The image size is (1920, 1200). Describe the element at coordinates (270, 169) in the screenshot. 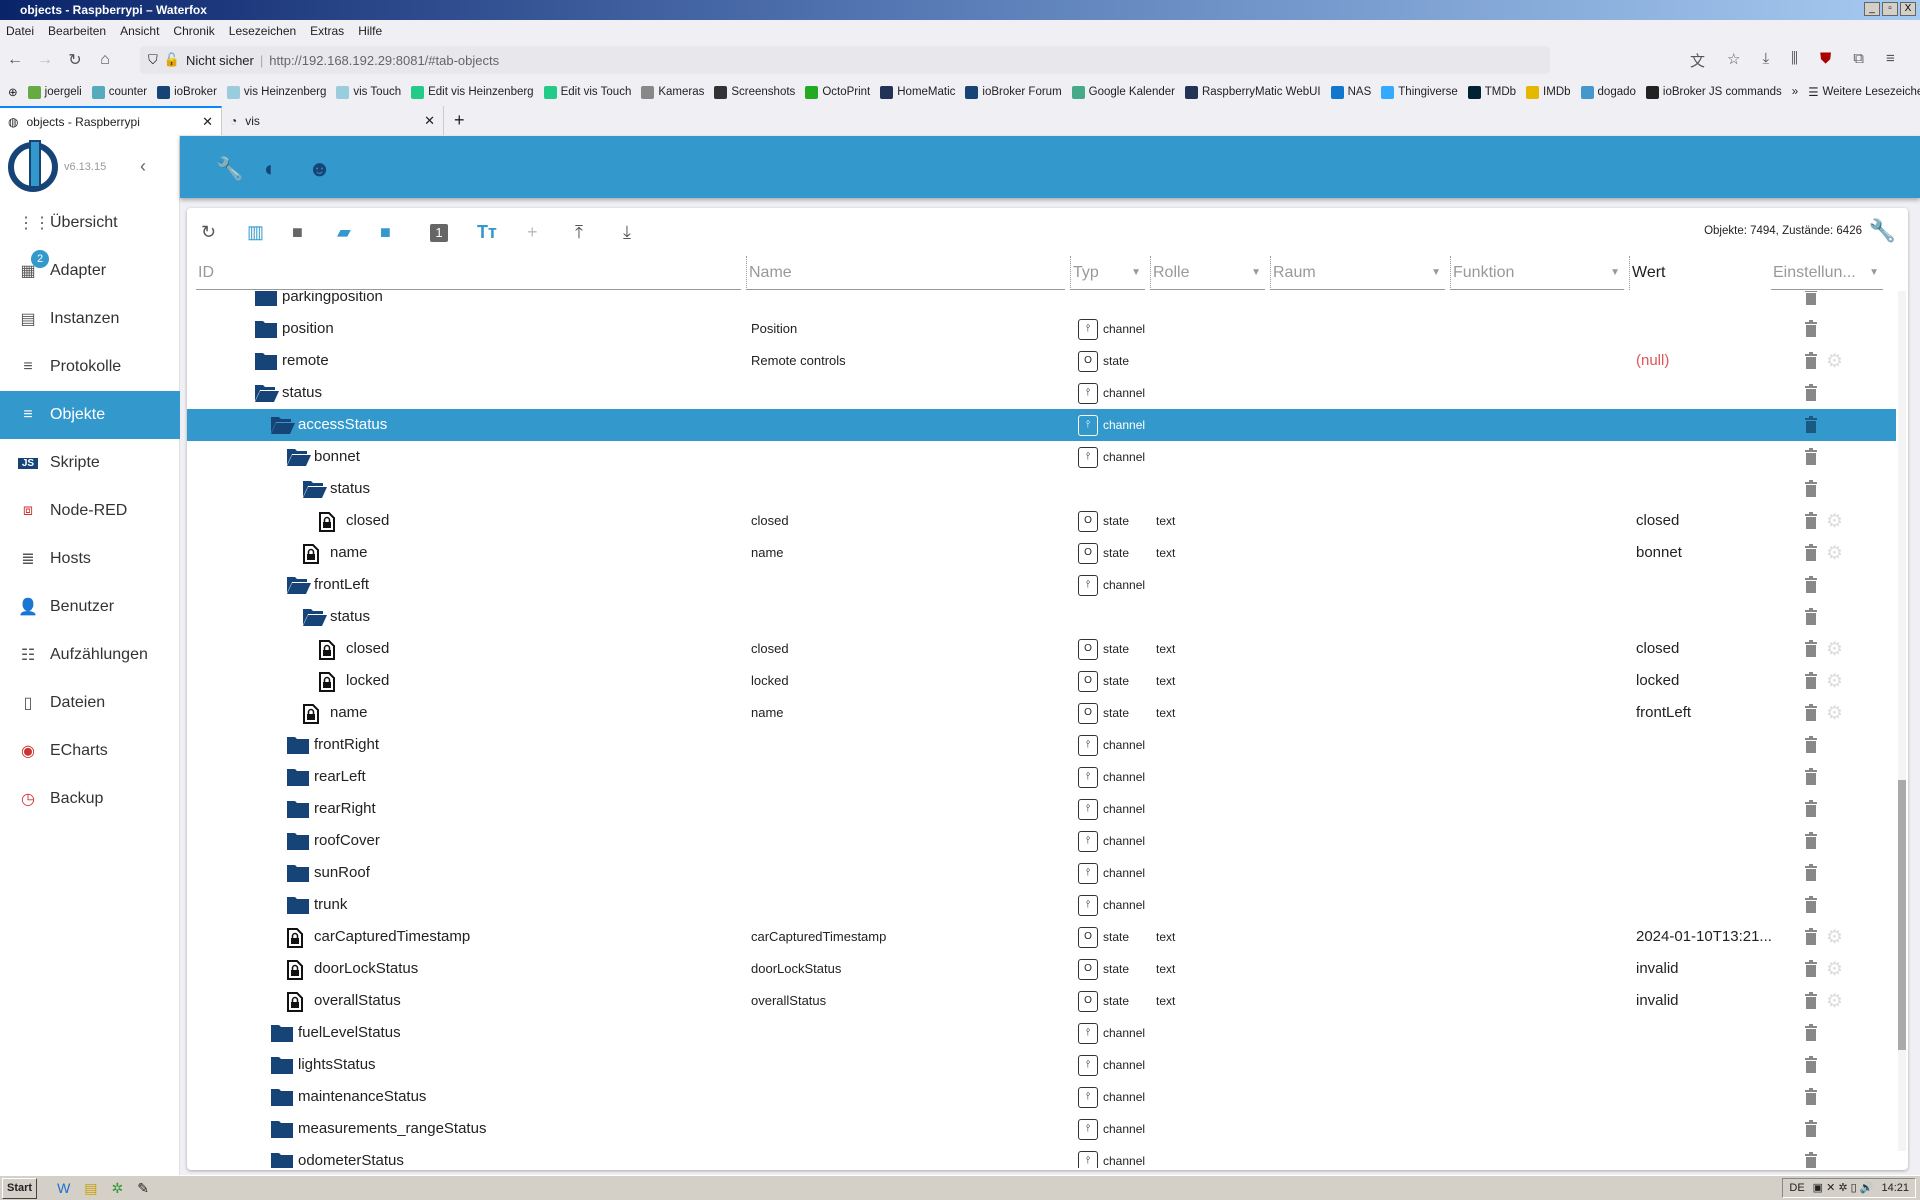

I see `theme-icon: ◐` at that location.